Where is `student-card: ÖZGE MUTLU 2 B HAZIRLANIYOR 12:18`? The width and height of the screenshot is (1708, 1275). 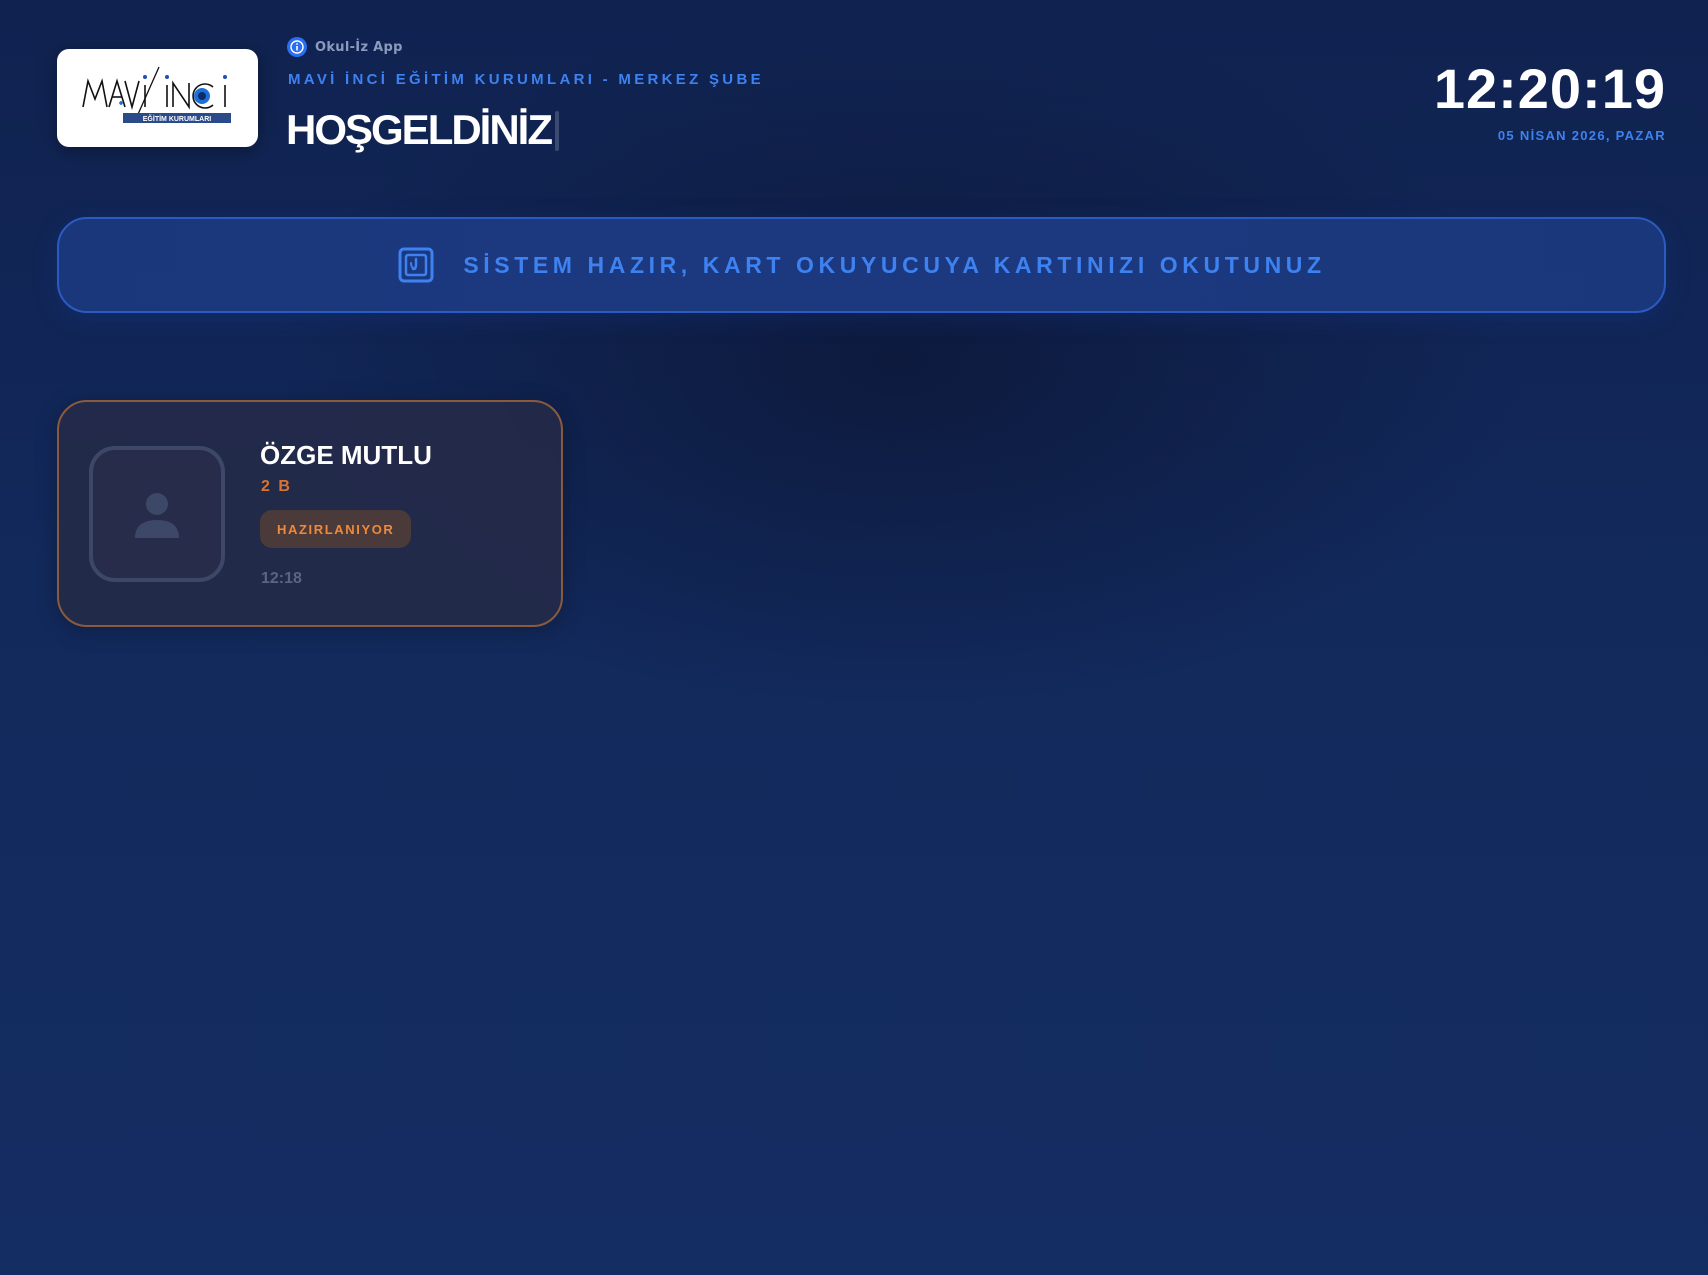
student-card: ÖZGE MUTLU 2 B HAZIRLANIYOR 12:18 is located at coordinates (310, 513).